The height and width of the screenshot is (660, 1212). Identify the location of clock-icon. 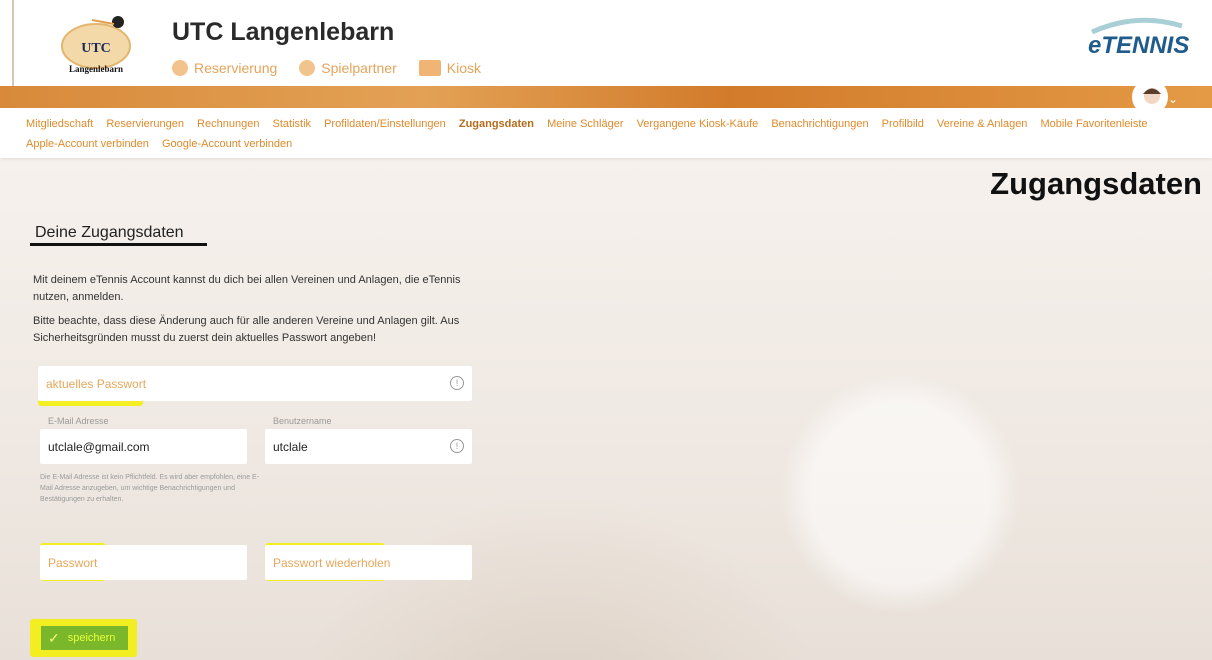
(180, 68).